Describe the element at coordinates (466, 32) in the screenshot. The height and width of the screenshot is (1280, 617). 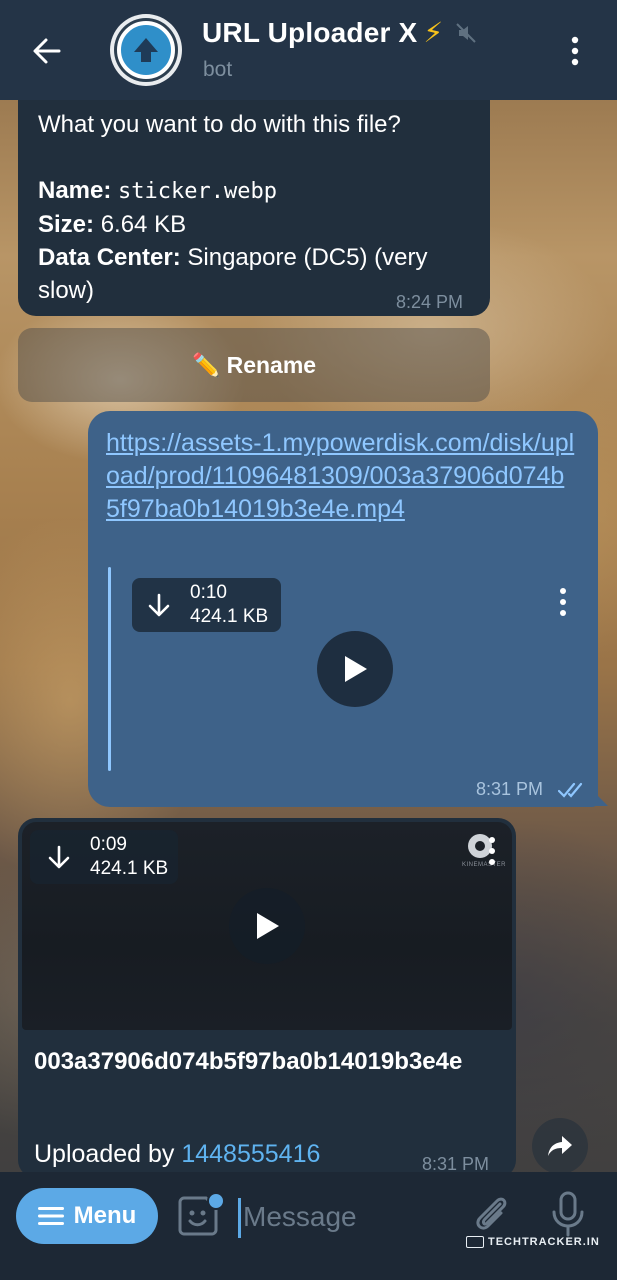
I see `muted-icon` at that location.